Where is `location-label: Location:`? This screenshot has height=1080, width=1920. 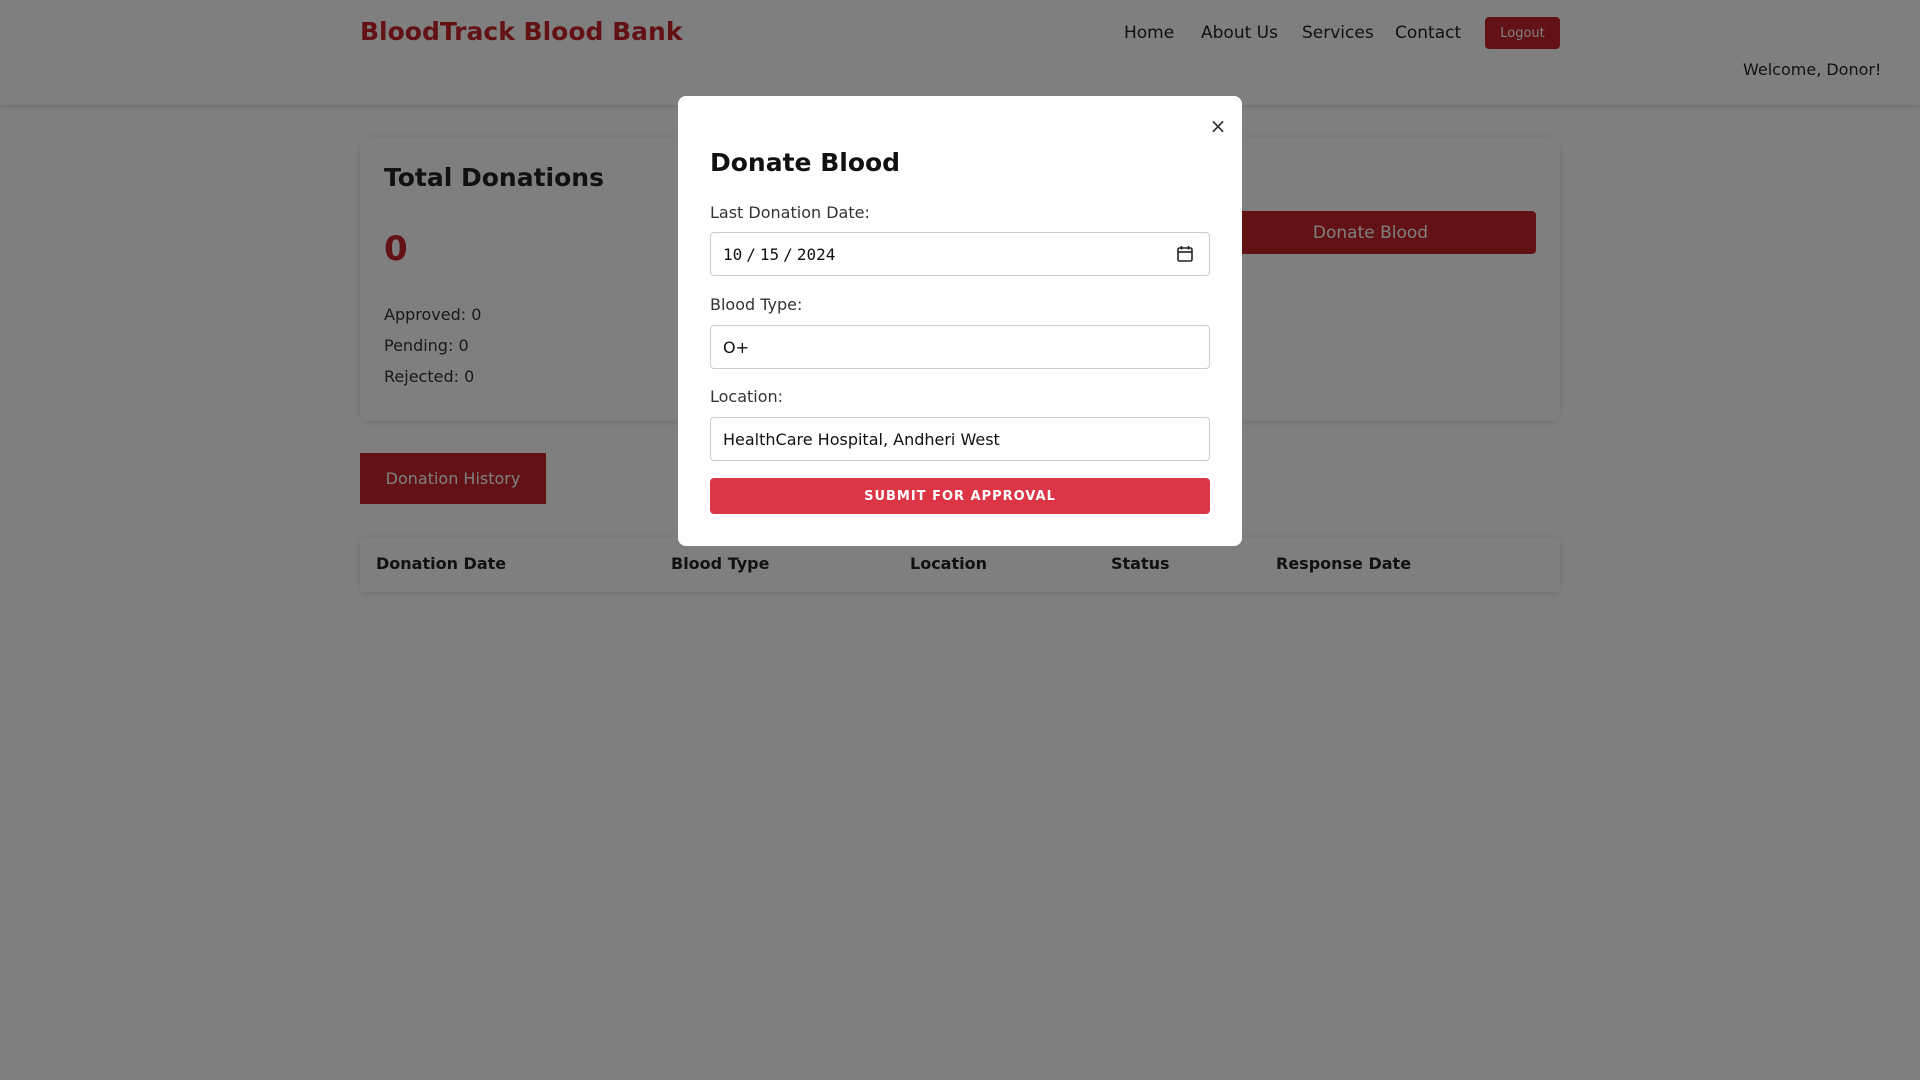 location-label: Location: is located at coordinates (747, 396).